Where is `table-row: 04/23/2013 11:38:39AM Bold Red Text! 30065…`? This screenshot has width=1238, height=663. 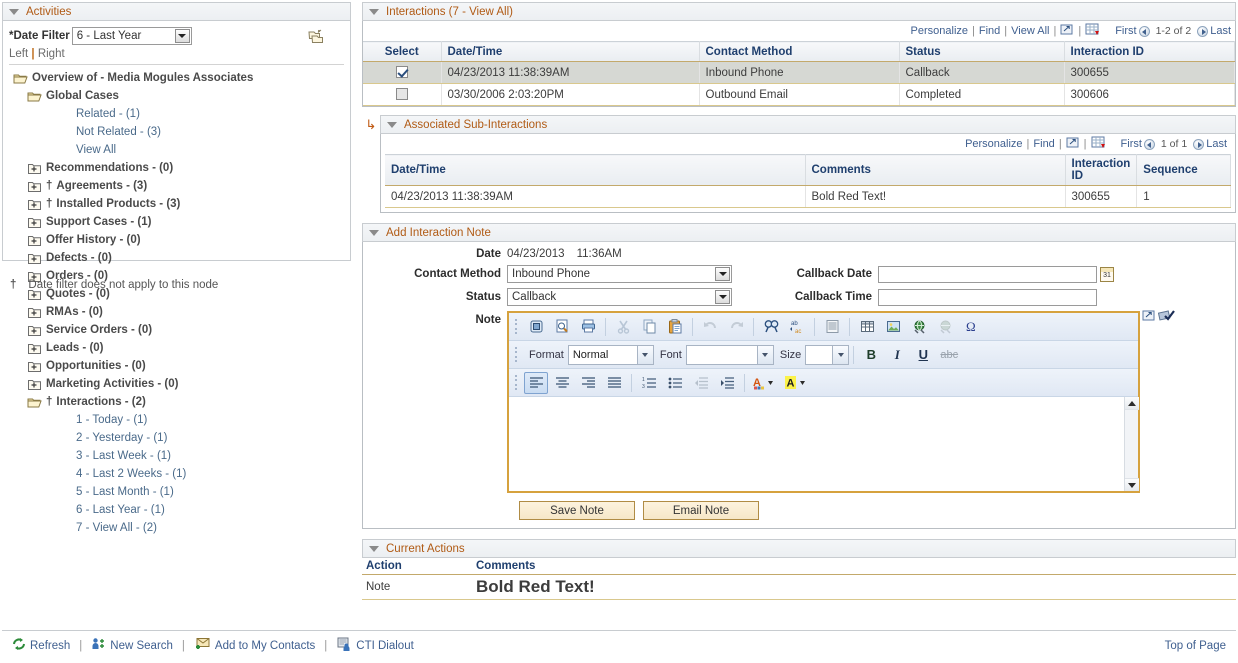 table-row: 04/23/2013 11:38:39AM Bold Red Text! 30065… is located at coordinates (808, 196).